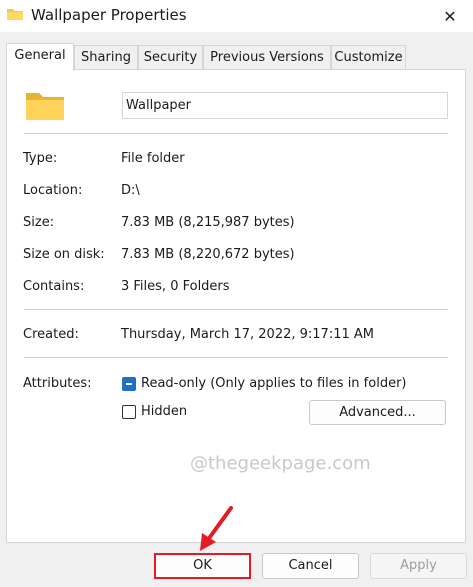  I want to click on hidden-label: Hidden, so click(164, 412).